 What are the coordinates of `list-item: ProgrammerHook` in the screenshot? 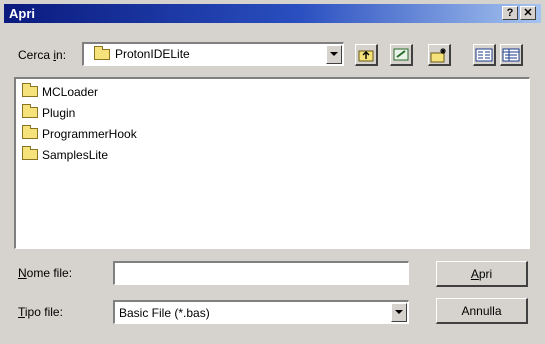 It's located at (79, 133).